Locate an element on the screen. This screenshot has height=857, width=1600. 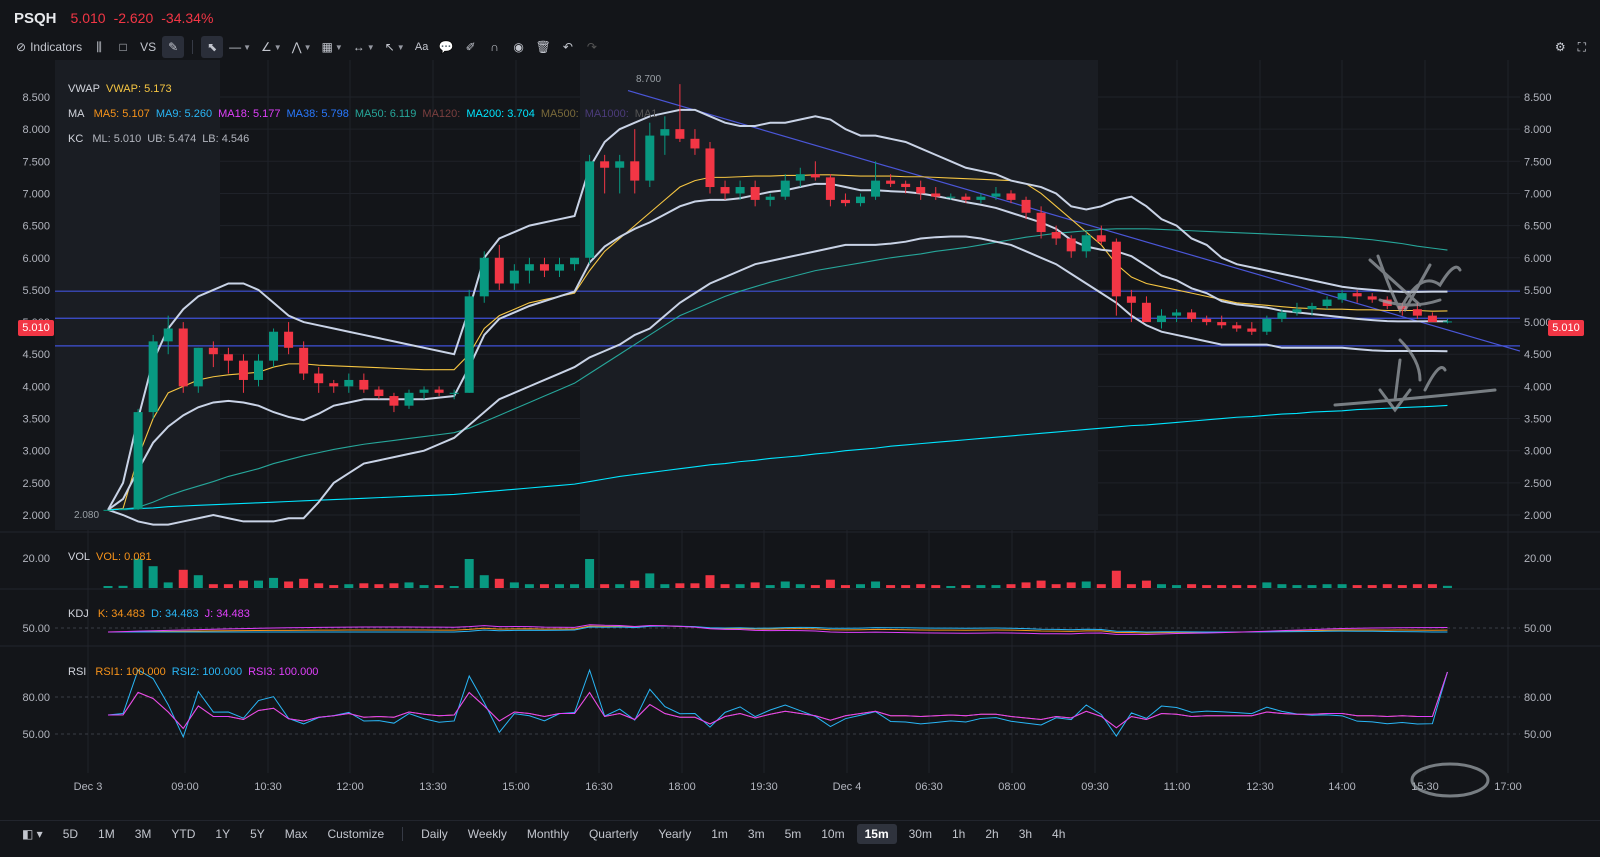
draw-mode-button: ✎ is located at coordinates (173, 47).